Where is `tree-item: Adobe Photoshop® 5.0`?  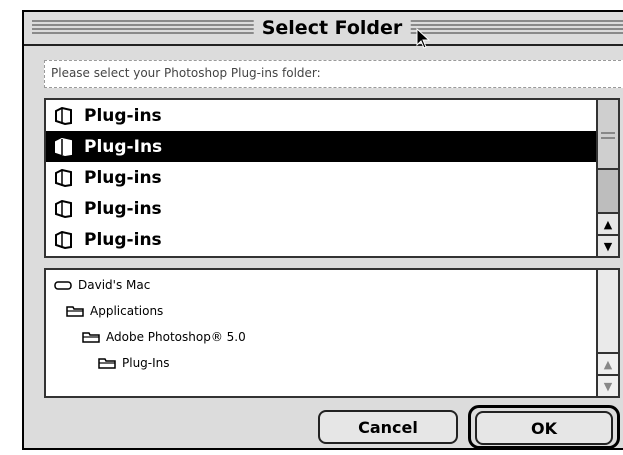 tree-item: Adobe Photoshop® 5.0 is located at coordinates (164, 337).